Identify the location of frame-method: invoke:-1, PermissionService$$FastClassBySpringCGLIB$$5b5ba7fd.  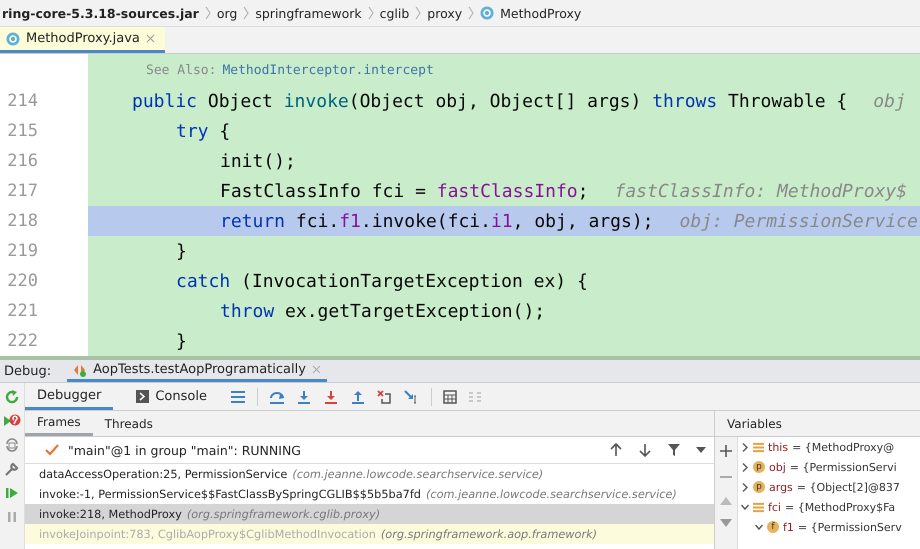
(230, 494).